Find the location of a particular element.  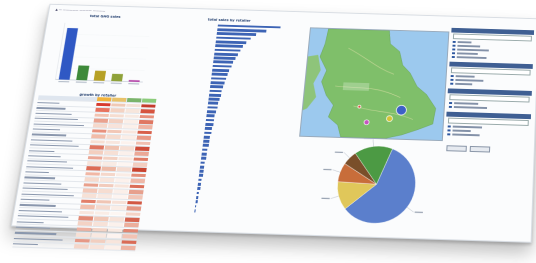

map-region-label-bg is located at coordinates (356, 86).